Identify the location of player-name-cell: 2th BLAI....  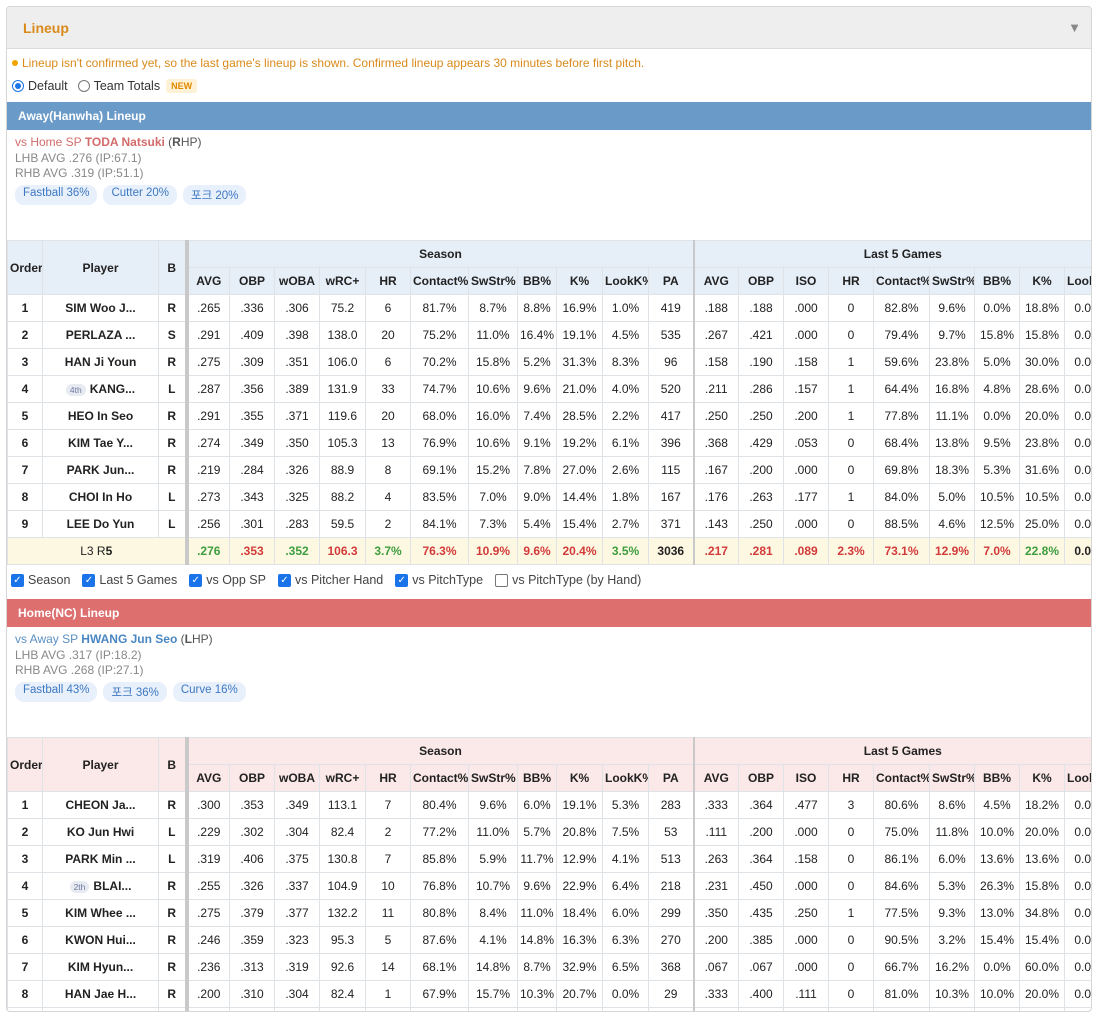
(100, 886).